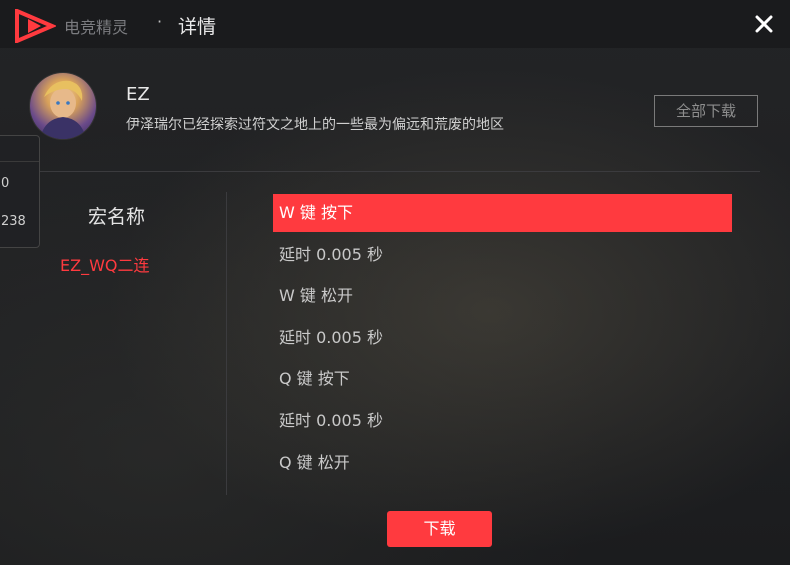 Image resolution: width=790 pixels, height=565 pixels. What do you see at coordinates (315, 125) in the screenshot?
I see `hero-description: 伊泽瑞尔已经探索过符文之地上的一些最为偏远和荒废的地区` at bounding box center [315, 125].